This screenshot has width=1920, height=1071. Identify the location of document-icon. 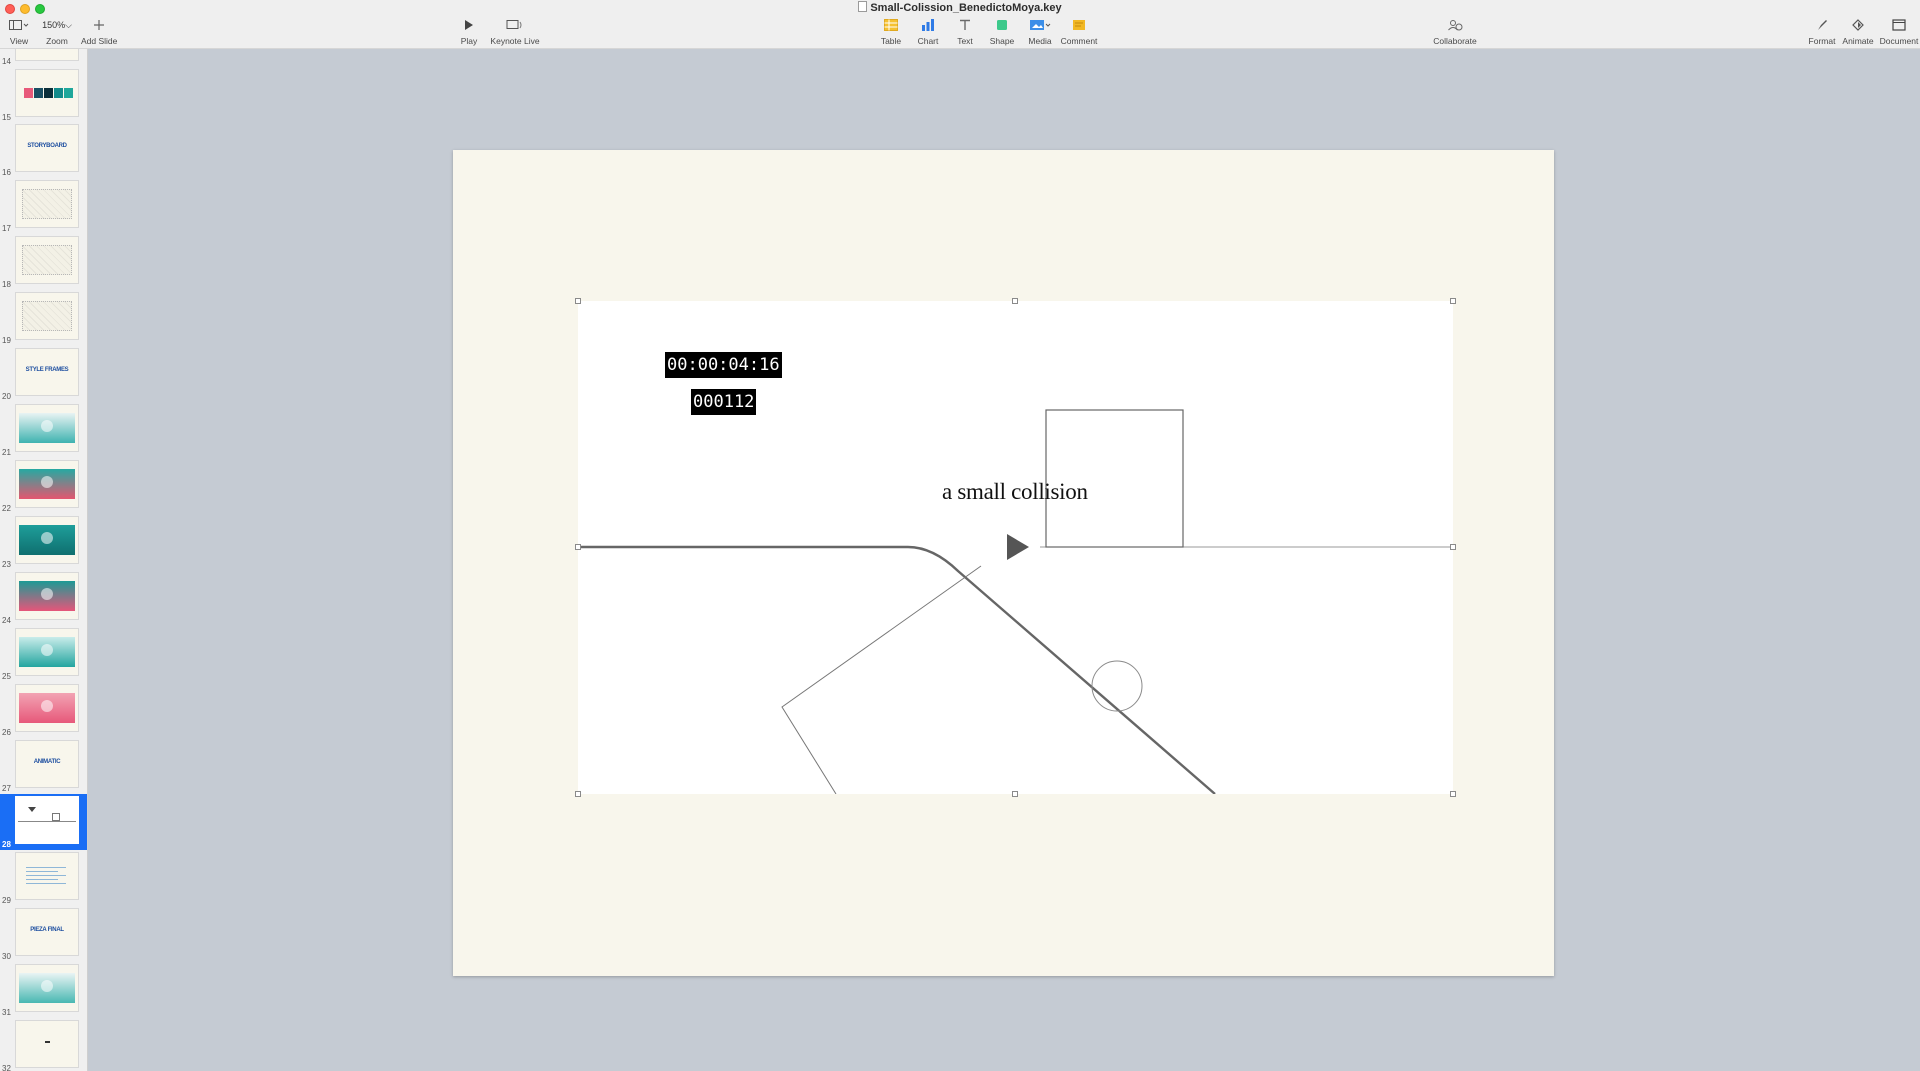
(1899, 25).